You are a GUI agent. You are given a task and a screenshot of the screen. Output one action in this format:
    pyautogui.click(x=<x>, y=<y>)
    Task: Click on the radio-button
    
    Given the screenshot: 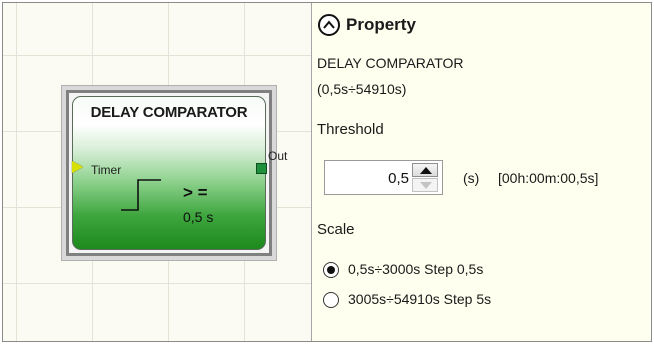 What is the action you would take?
    pyautogui.click(x=331, y=300)
    